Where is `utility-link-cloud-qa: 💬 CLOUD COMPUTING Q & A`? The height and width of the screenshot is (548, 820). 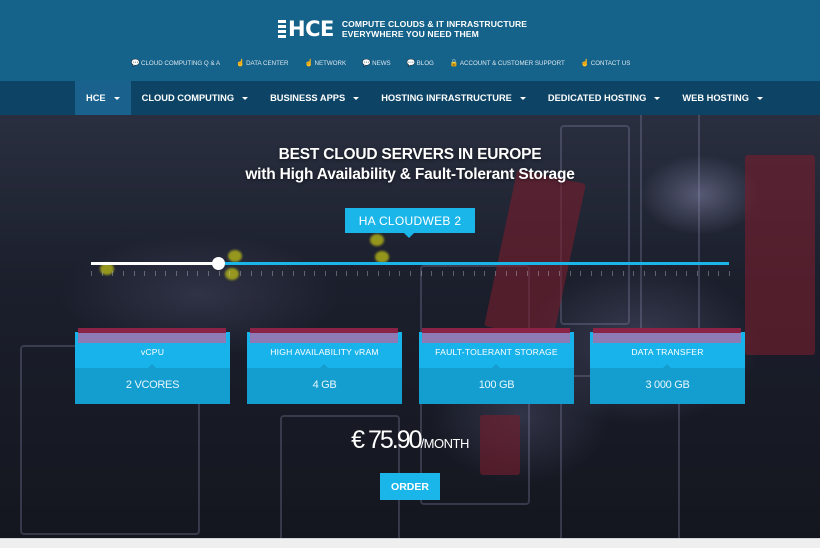 utility-link-cloud-qa: 💬 CLOUD COMPUTING Q & A is located at coordinates (175, 63).